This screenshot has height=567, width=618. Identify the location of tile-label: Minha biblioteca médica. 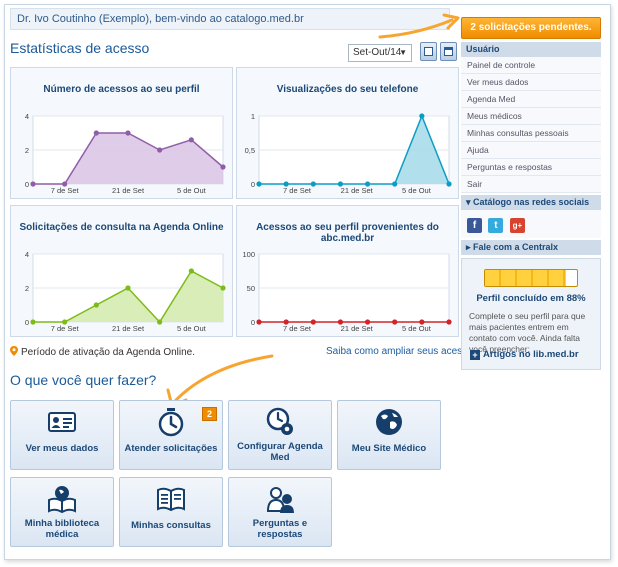
(62, 529).